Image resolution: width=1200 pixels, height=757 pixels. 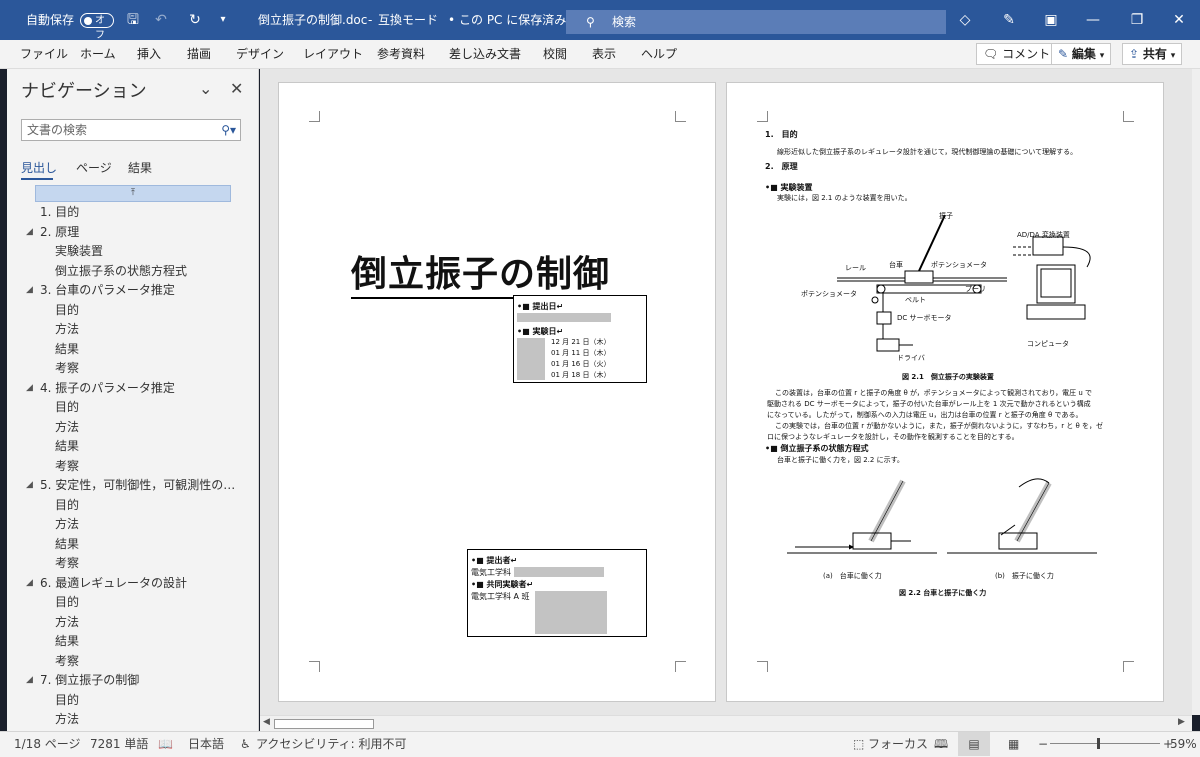 I want to click on language: 日本語, so click(x=206, y=744).